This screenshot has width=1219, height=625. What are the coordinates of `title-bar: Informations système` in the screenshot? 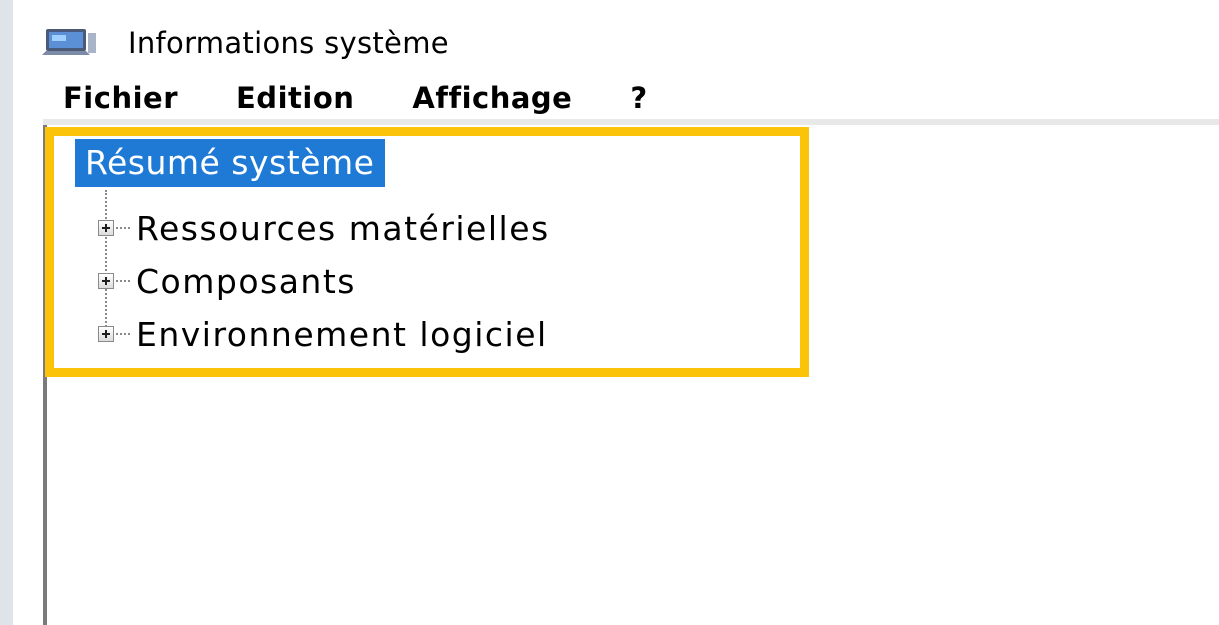 It's located at (244, 43).